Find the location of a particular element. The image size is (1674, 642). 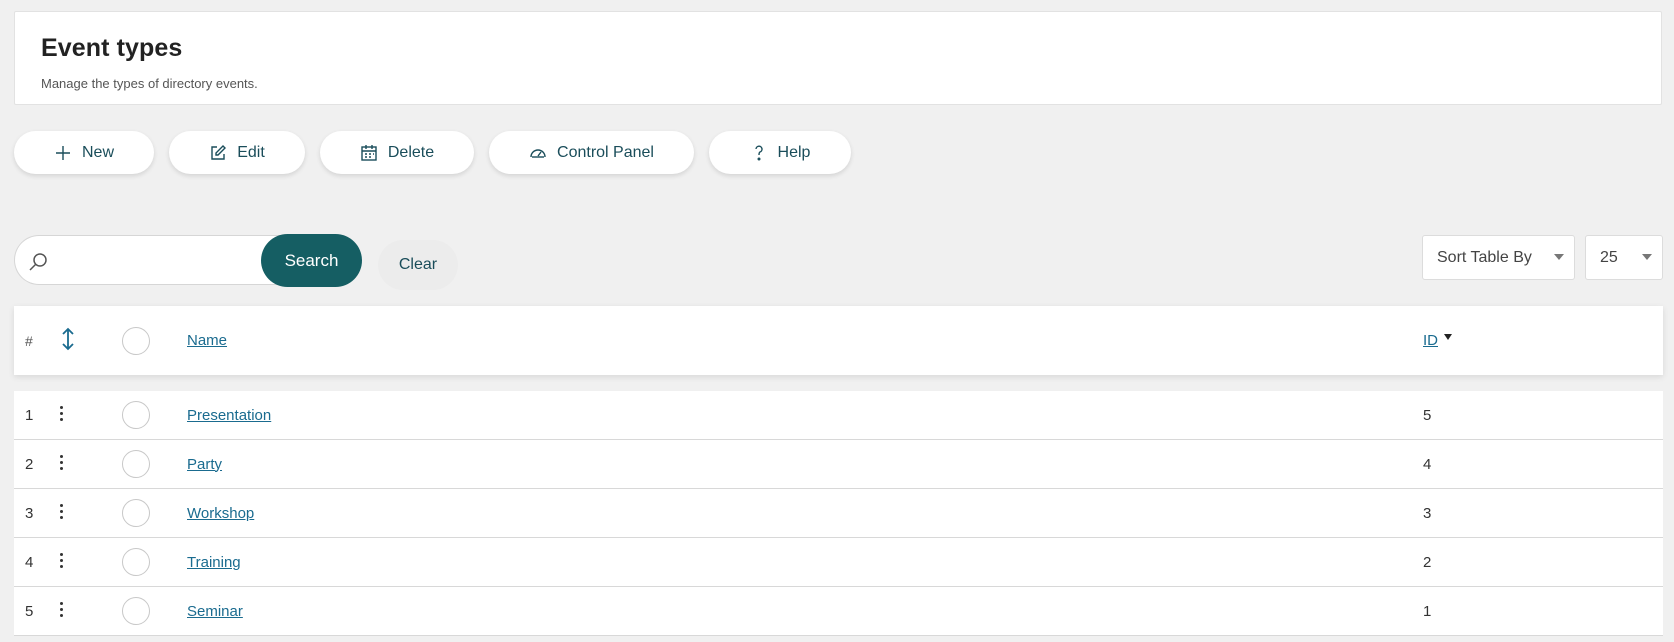

clear-button: Clear is located at coordinates (418, 265).